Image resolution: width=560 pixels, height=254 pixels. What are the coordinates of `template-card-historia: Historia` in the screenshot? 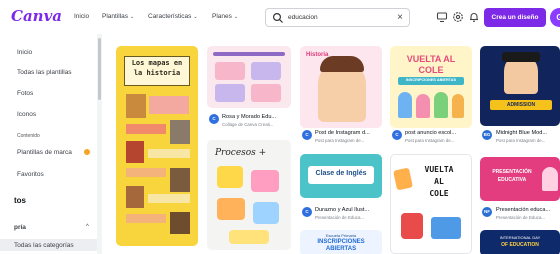 It's located at (341, 87).